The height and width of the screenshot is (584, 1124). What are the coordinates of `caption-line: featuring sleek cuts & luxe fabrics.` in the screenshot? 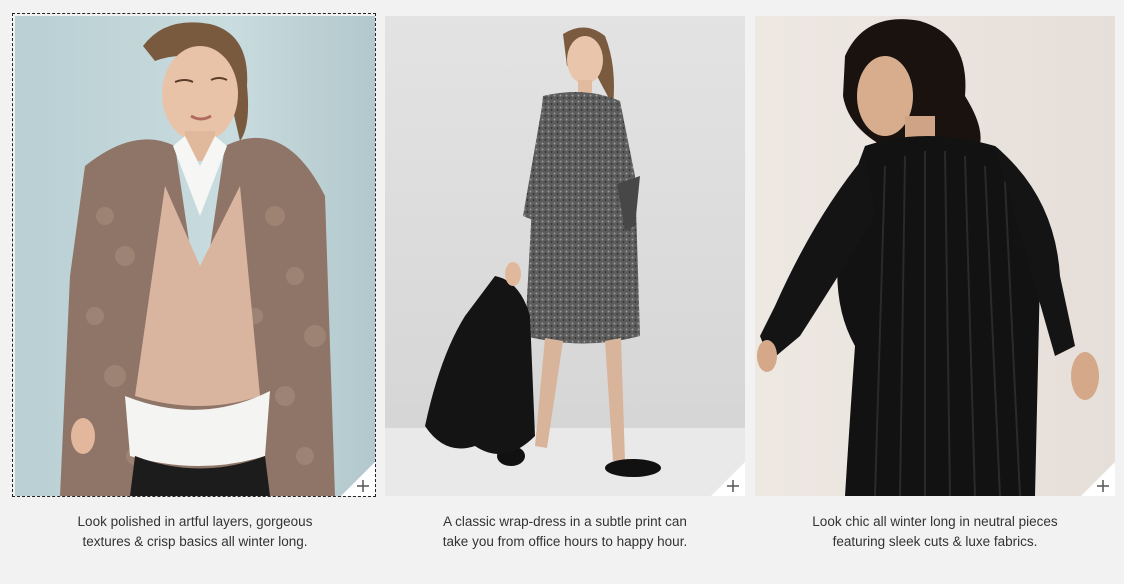 It's located at (935, 541).